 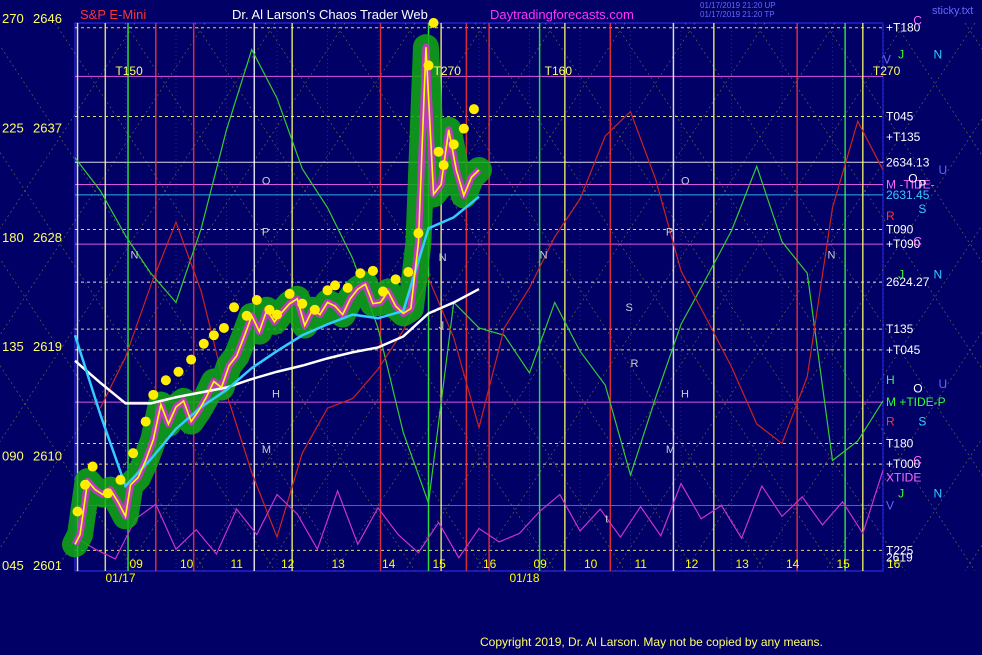 What do you see at coordinates (887, 59) in the screenshot?
I see `planet-side-label: V` at bounding box center [887, 59].